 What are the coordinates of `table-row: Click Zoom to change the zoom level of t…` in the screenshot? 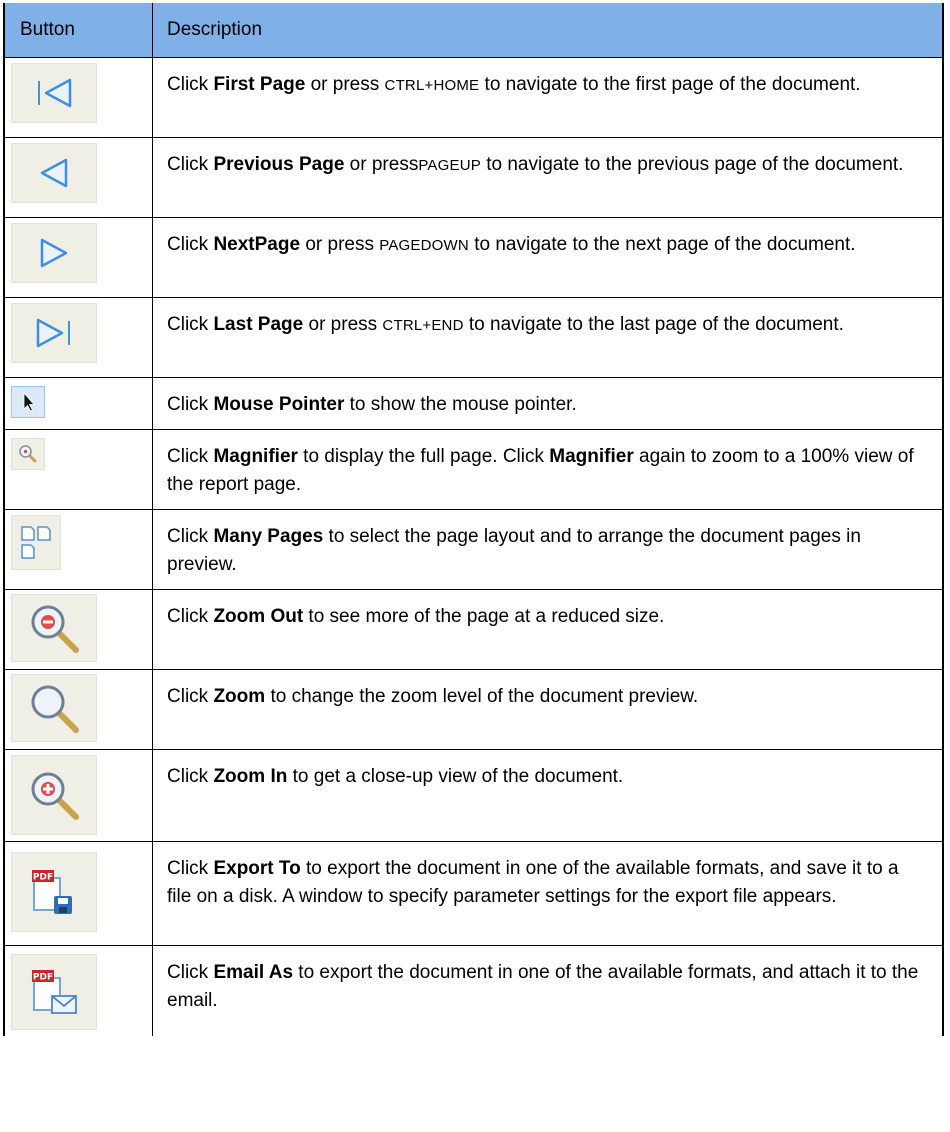 It's located at (473, 710).